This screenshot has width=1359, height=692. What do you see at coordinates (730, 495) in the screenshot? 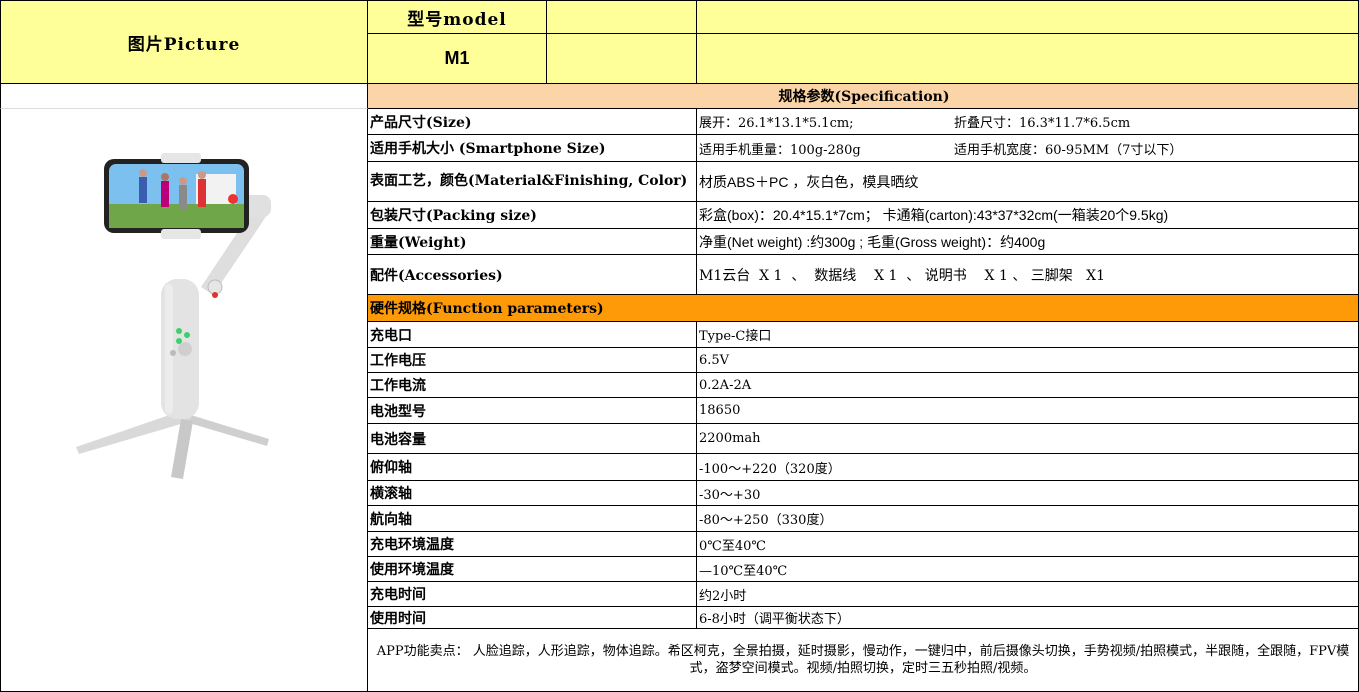
I see `function-value: -30～+30` at bounding box center [730, 495].